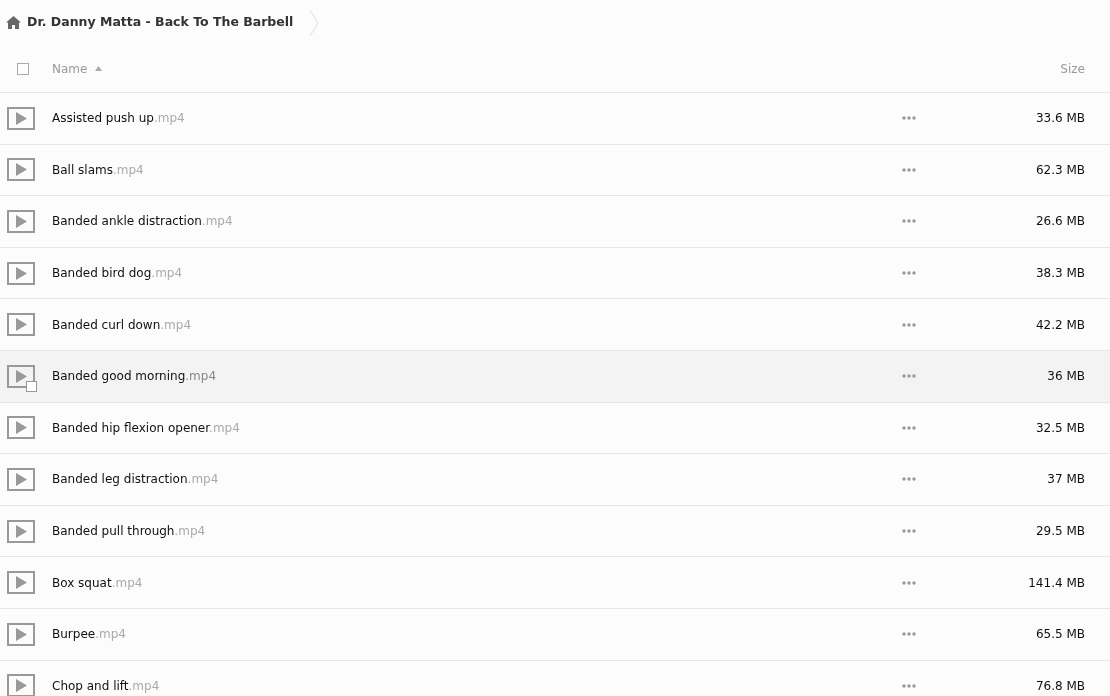  What do you see at coordinates (1060, 170) in the screenshot?
I see `file-size: 62.3 MB` at bounding box center [1060, 170].